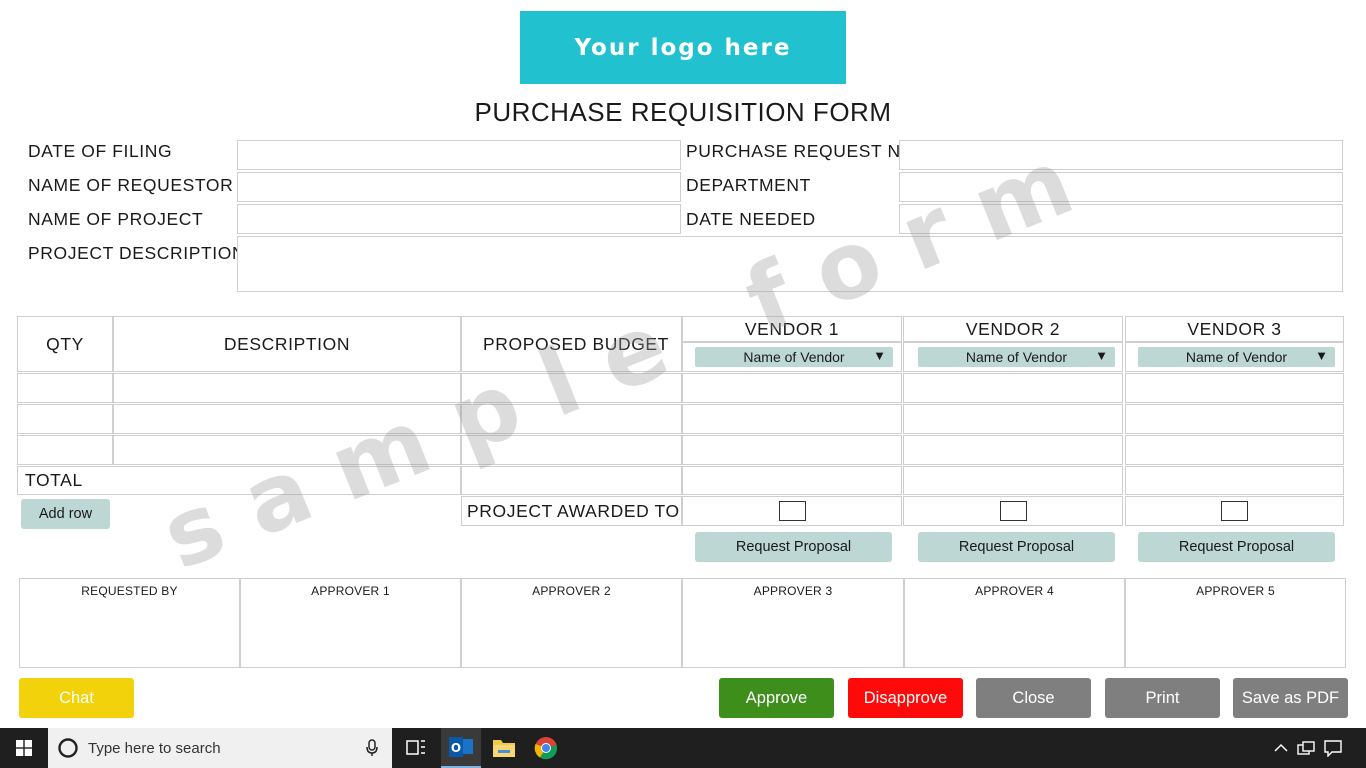  Describe the element at coordinates (571, 623) in the screenshot. I see `signature-approver-2: APPROVER 2` at that location.